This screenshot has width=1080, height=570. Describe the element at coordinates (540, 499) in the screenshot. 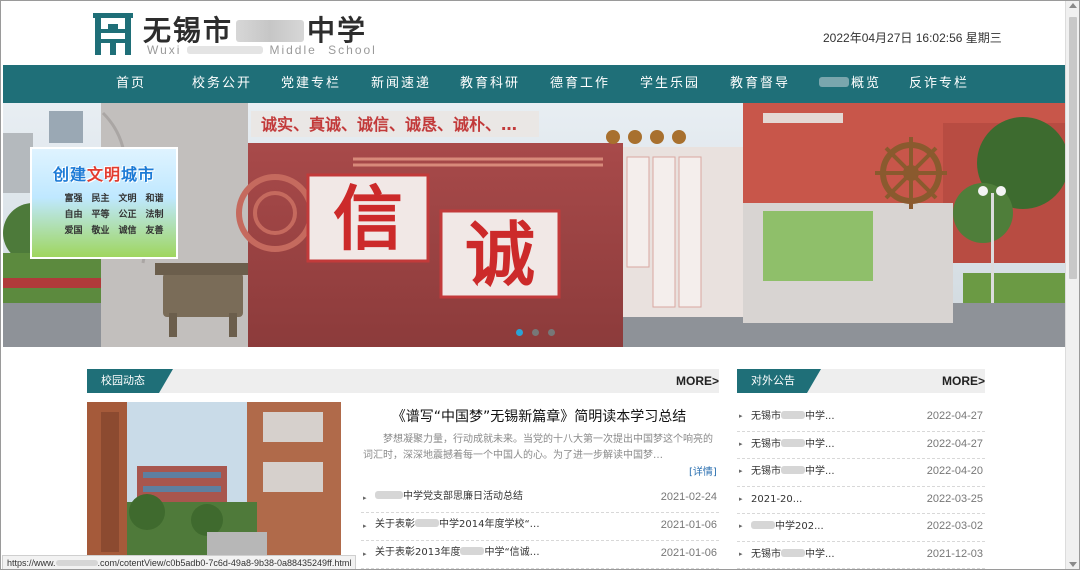

I see `news-list-item: ▸ 中学党支部思廉日活动总结 2021-02-24` at that location.